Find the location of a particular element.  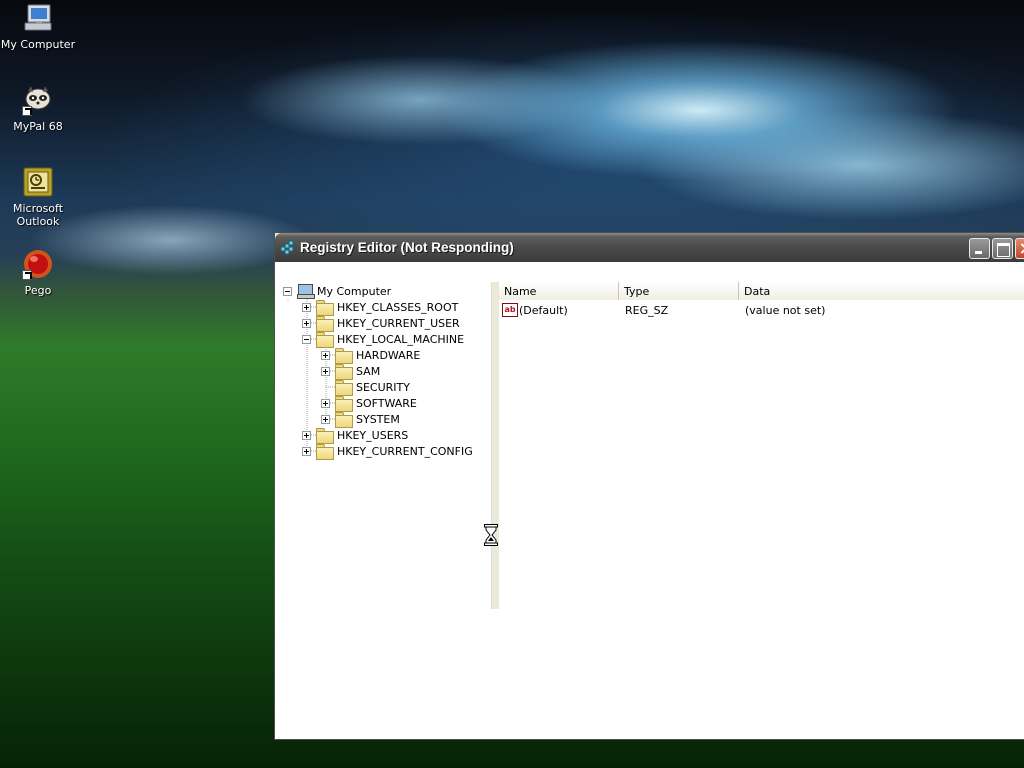

tree-item-my-computer: My Computer is located at coordinates (337, 291).